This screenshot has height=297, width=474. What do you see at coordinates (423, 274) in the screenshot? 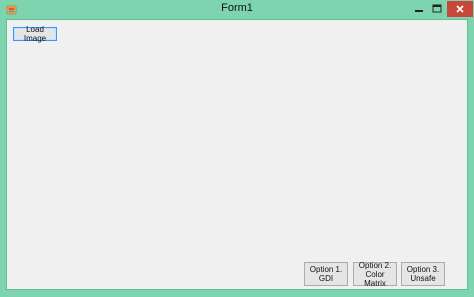
I see `option3-unsafe-button: Option 3. Unsafe` at bounding box center [423, 274].